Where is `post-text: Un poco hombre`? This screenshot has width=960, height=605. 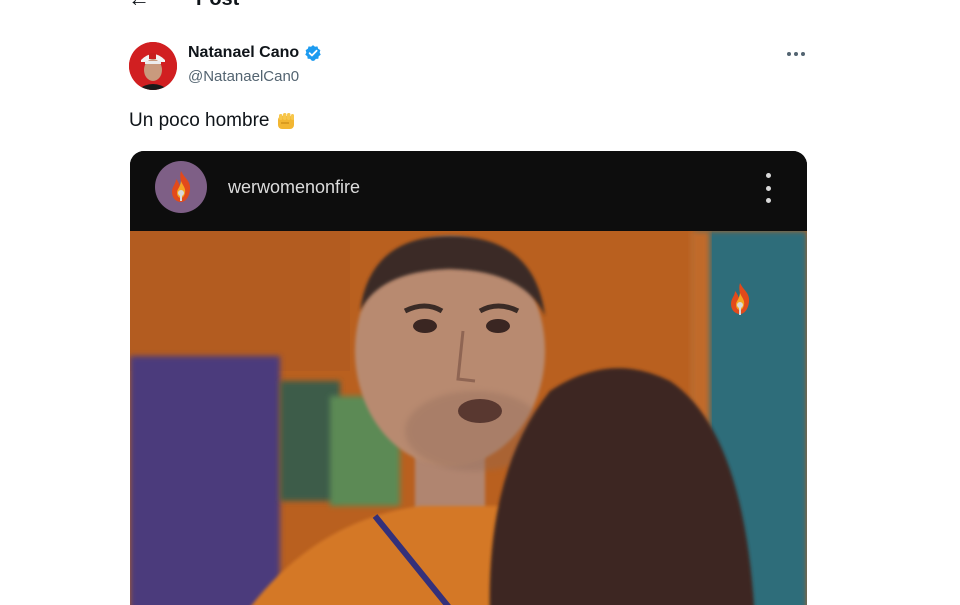 post-text: Un poco hombre is located at coordinates (213, 121).